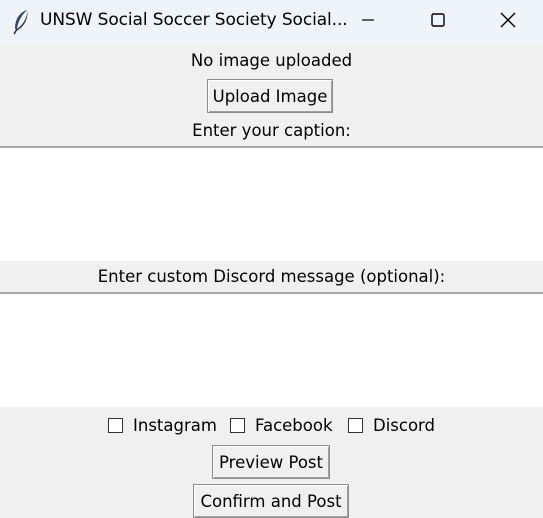 This screenshot has height=518, width=543. I want to click on discord-message-label: Enter custom Discord message (optional):, so click(271, 276).